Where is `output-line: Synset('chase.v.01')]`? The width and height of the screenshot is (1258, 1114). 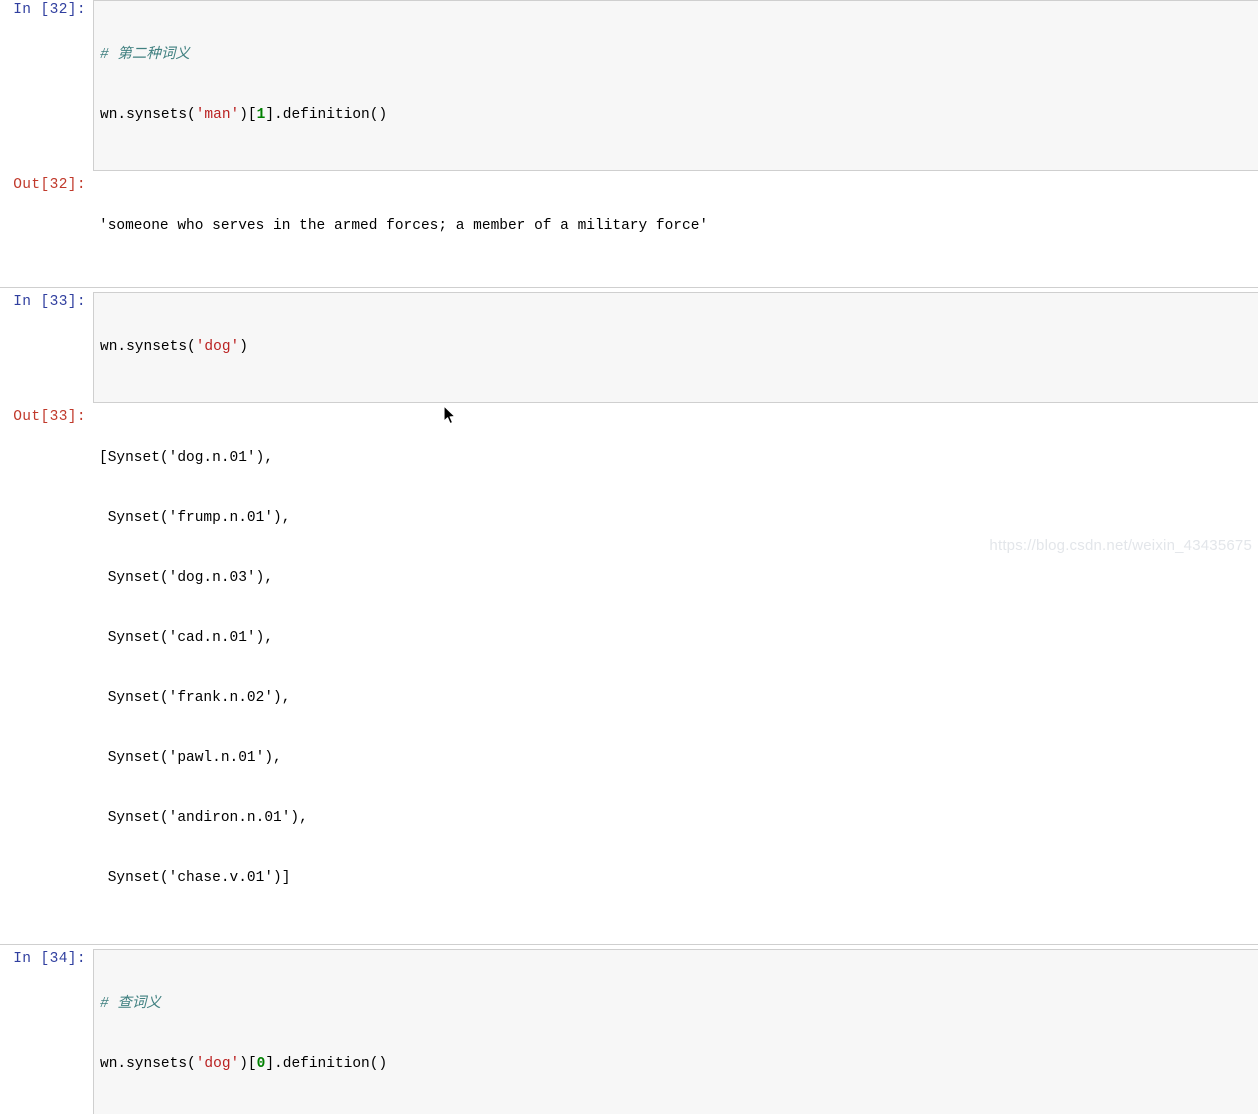
output-line: Synset('chase.v.01')] is located at coordinates (195, 878).